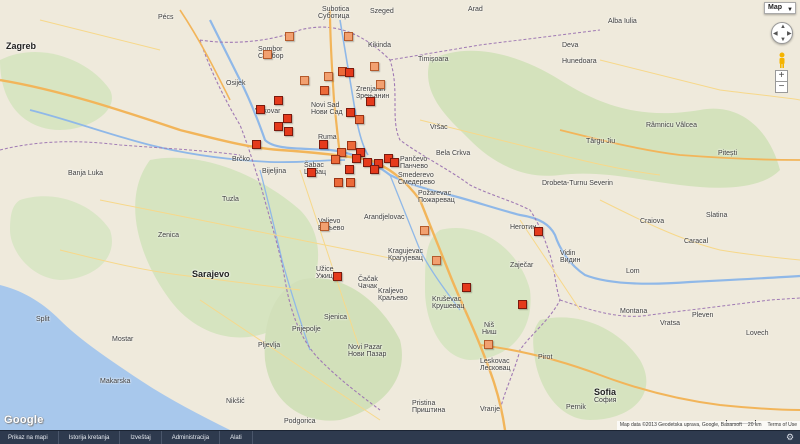 The height and width of the screenshot is (444, 800). What do you see at coordinates (382, 11) in the screenshot?
I see `city-label: Szeged` at bounding box center [382, 11].